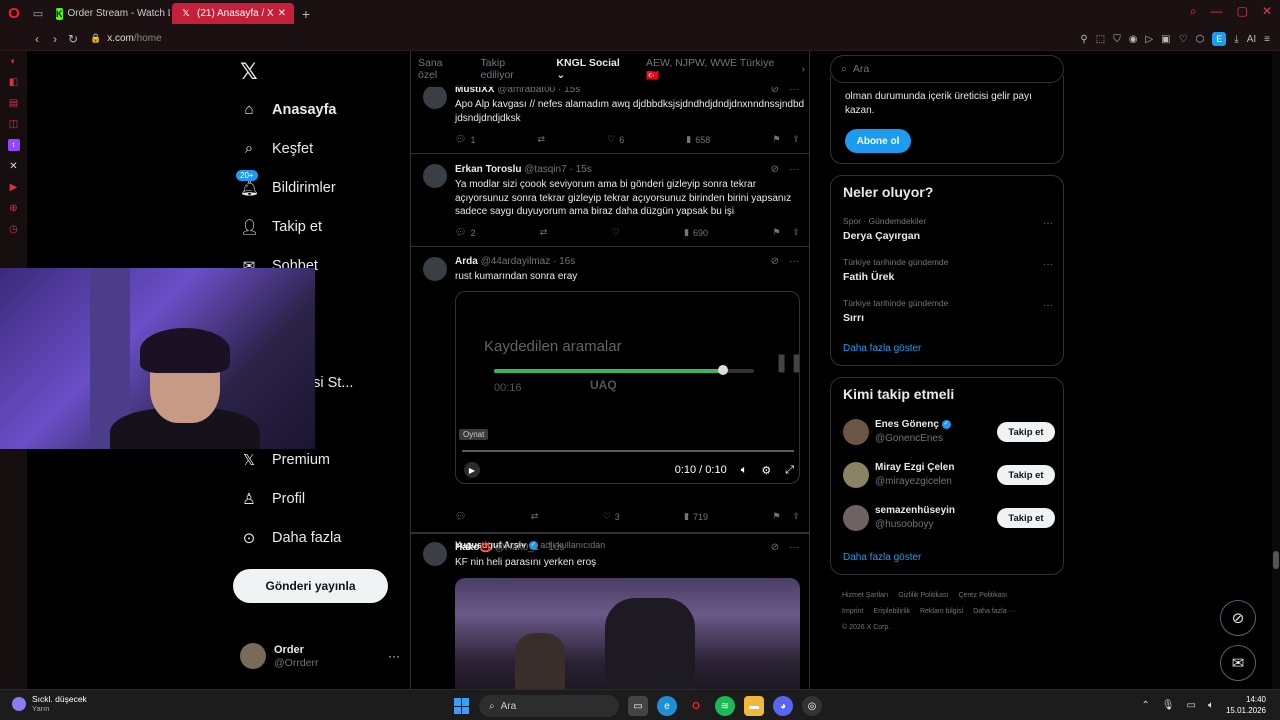  Describe the element at coordinates (37, 39) in the screenshot. I see `back-icon: ‹` at that location.